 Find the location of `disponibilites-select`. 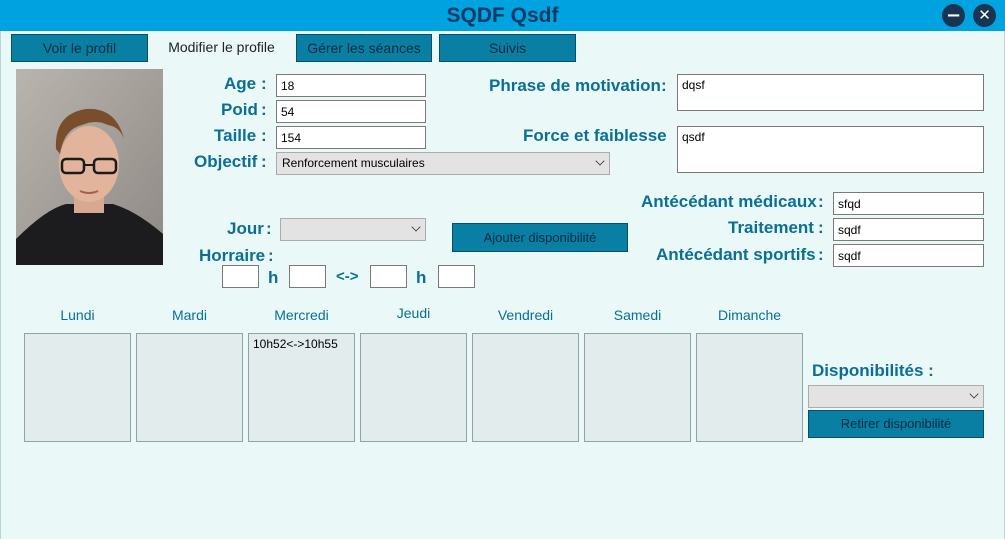

disponibilites-select is located at coordinates (896, 396).